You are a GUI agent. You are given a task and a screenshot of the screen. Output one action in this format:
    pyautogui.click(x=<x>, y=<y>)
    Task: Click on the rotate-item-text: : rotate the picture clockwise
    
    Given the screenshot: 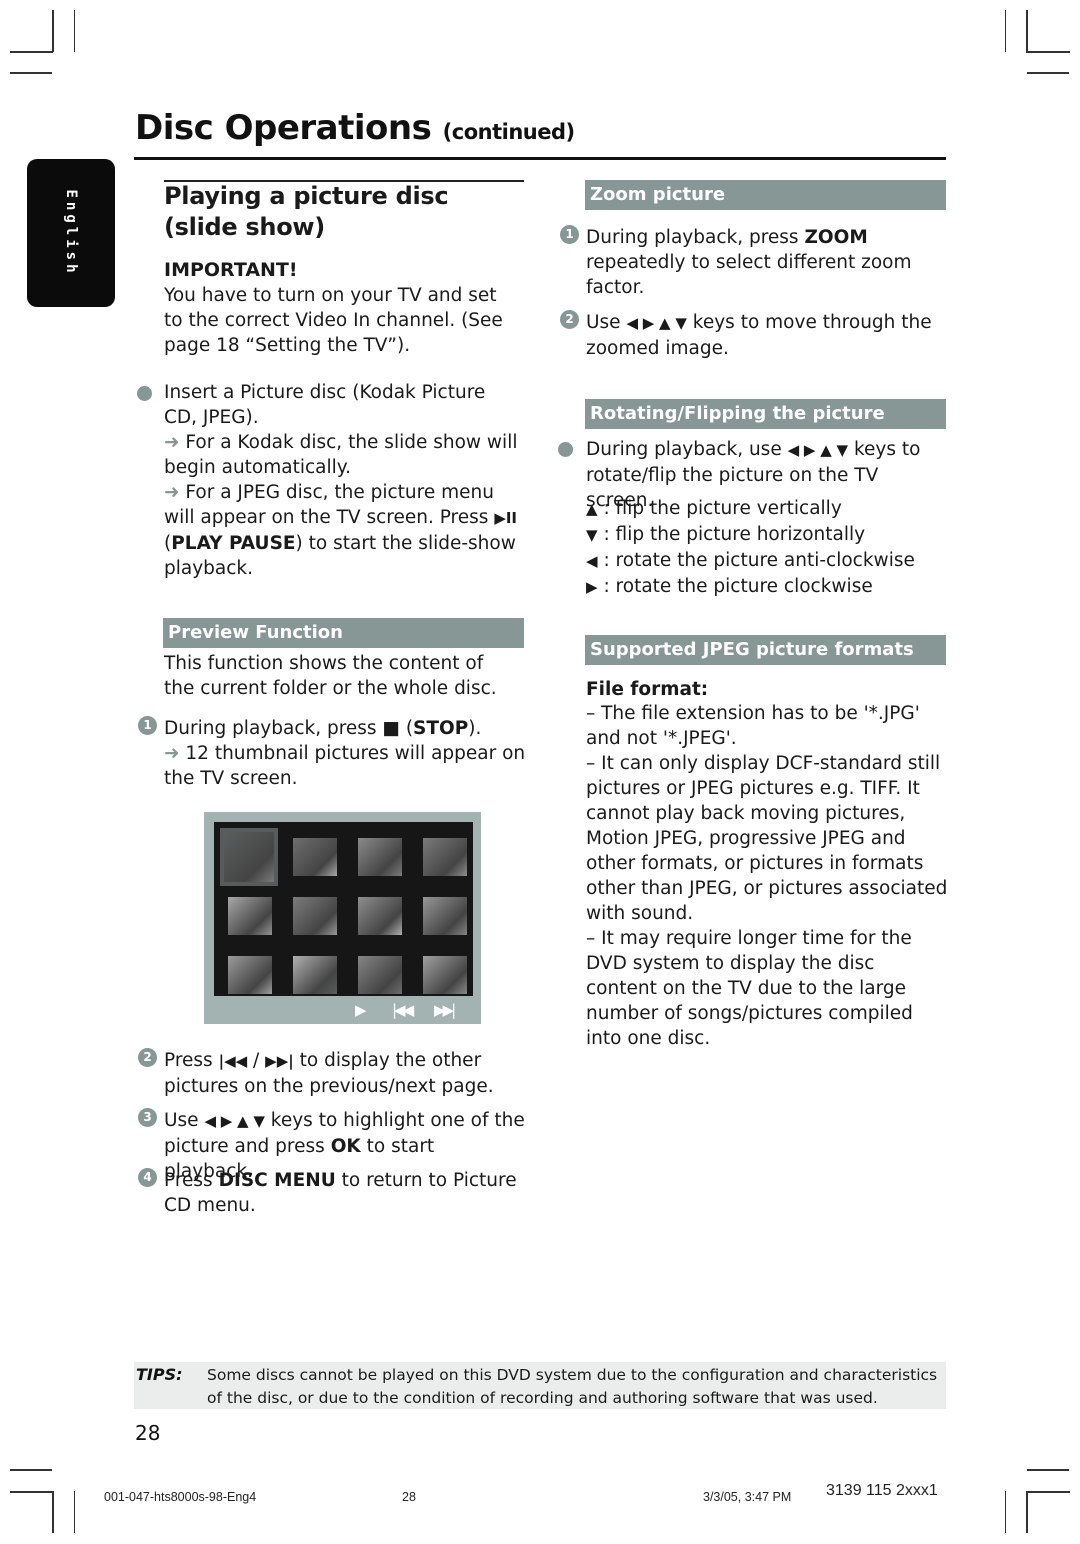 What is the action you would take?
    pyautogui.click(x=738, y=586)
    